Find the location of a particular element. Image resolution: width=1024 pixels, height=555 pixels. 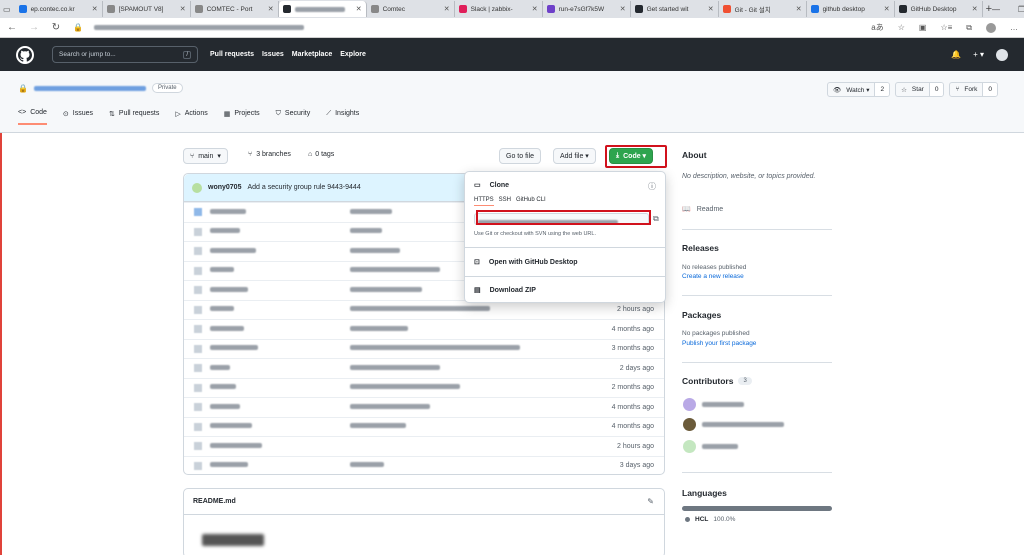

go-to-file-button: Go to file is located at coordinates (520, 156).